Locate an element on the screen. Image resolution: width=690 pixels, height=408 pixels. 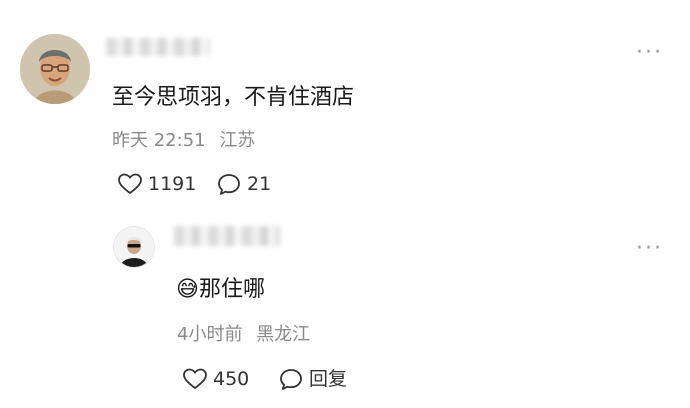
comment-time: 昨天 22:51 is located at coordinates (159, 140).